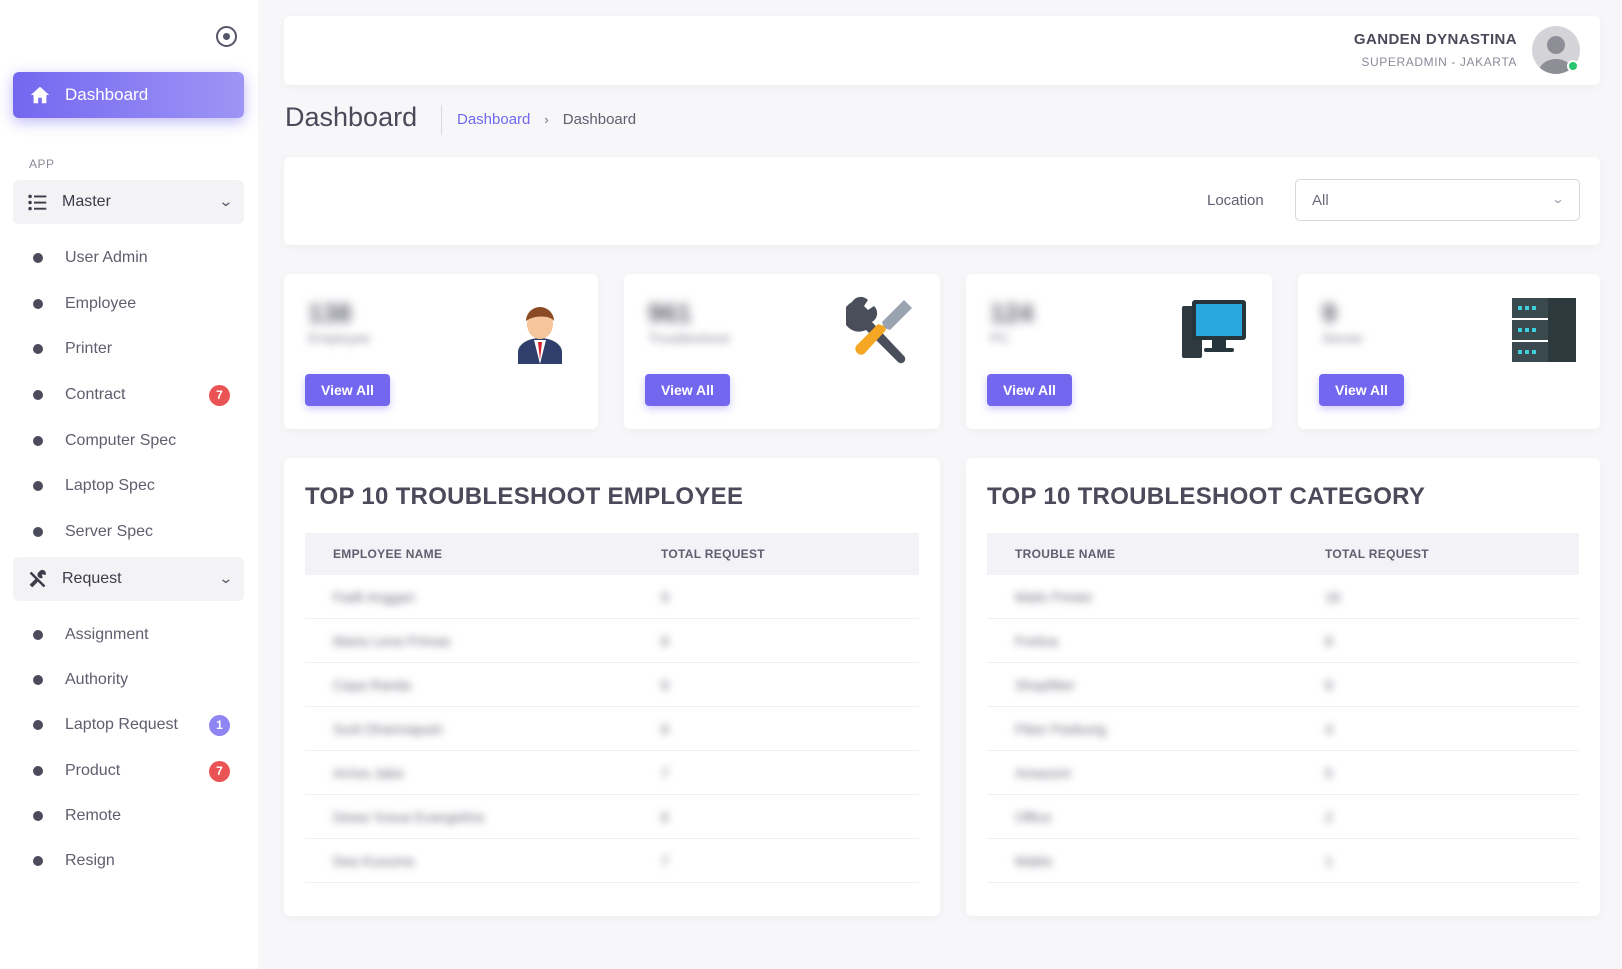 The height and width of the screenshot is (969, 1622). What do you see at coordinates (1449, 351) in the screenshot?
I see `stat-card-server: 9 Server View All` at bounding box center [1449, 351].